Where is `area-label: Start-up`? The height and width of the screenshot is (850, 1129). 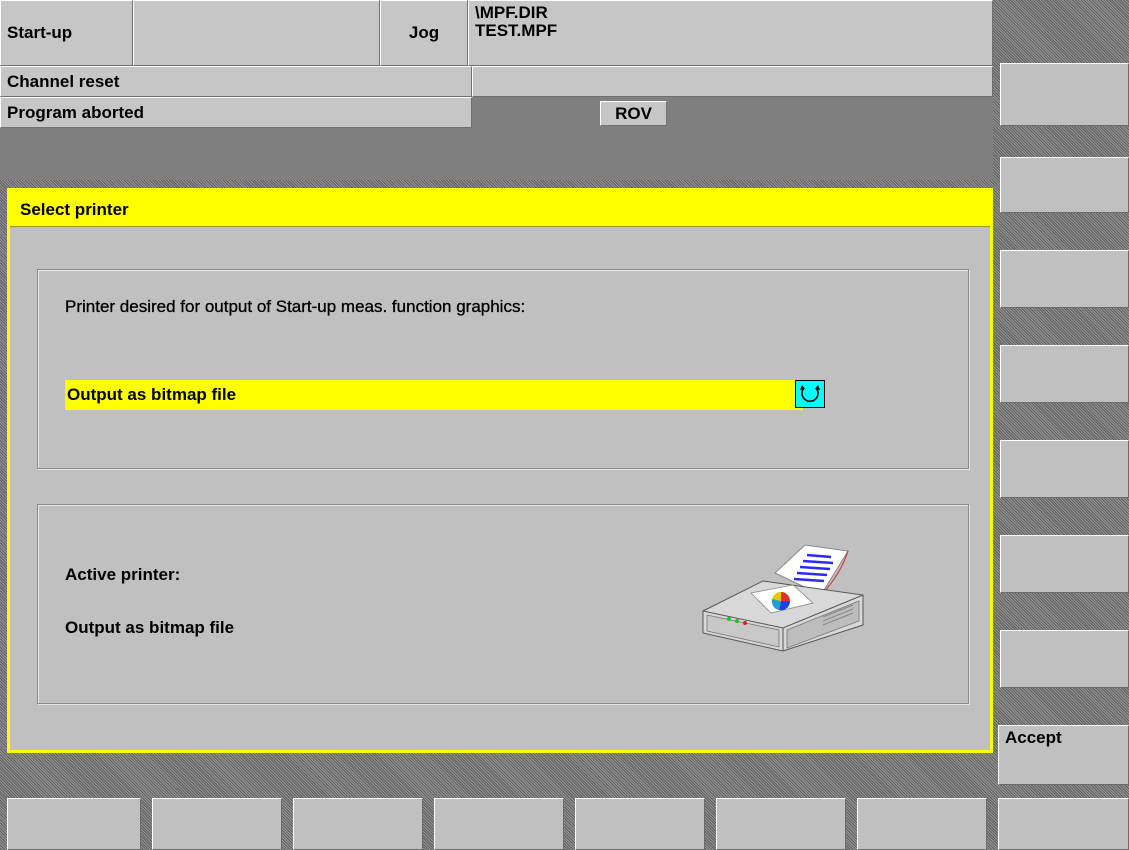 area-label: Start-up is located at coordinates (40, 32).